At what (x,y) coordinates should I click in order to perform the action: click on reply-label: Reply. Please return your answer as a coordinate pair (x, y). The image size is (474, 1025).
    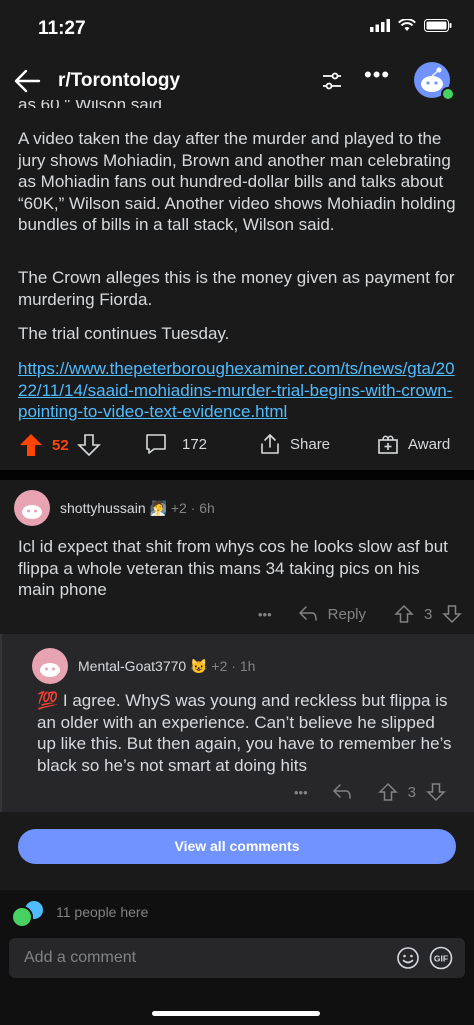
    Looking at the image, I should click on (347, 614).